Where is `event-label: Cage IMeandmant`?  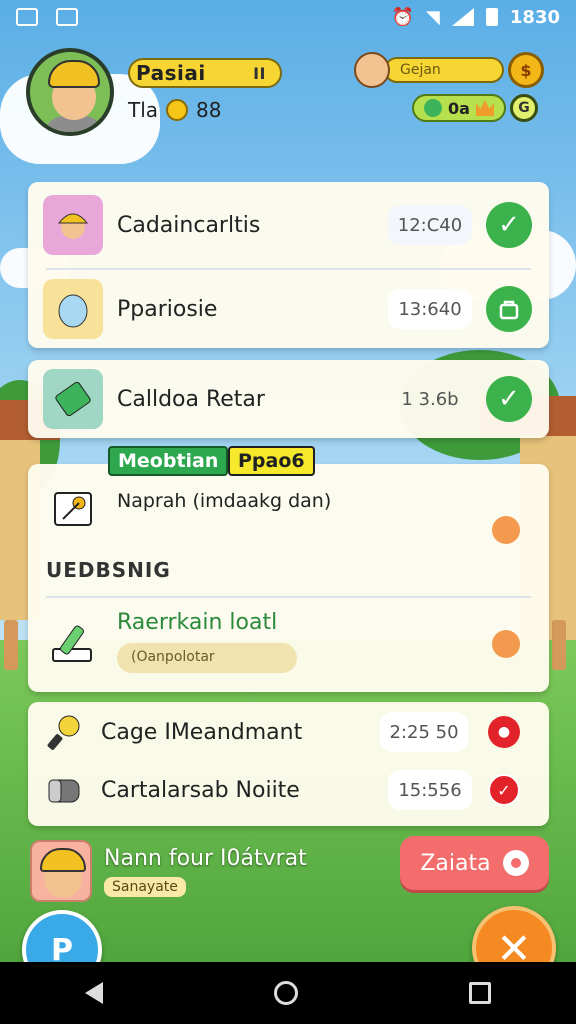 event-label: Cage IMeandmant is located at coordinates (202, 732).